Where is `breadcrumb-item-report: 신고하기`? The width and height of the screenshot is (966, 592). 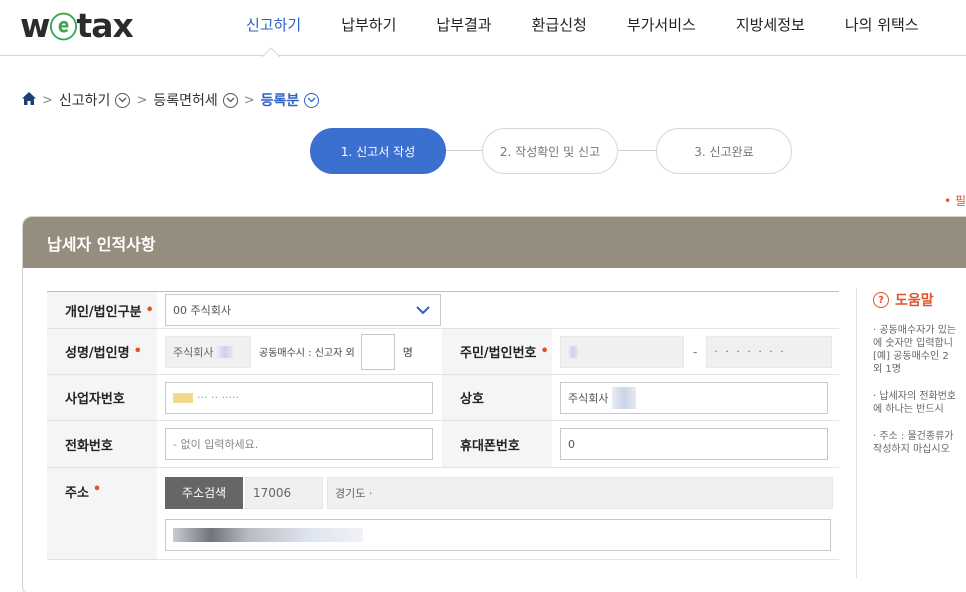 breadcrumb-item-report: 신고하기 is located at coordinates (95, 100).